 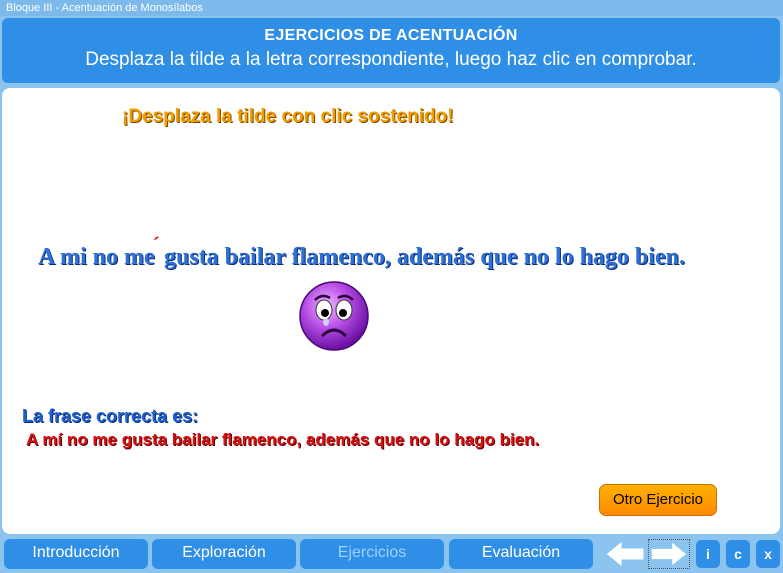 What do you see at coordinates (372, 554) in the screenshot?
I see `tab-ejercicios: Ejercicios` at bounding box center [372, 554].